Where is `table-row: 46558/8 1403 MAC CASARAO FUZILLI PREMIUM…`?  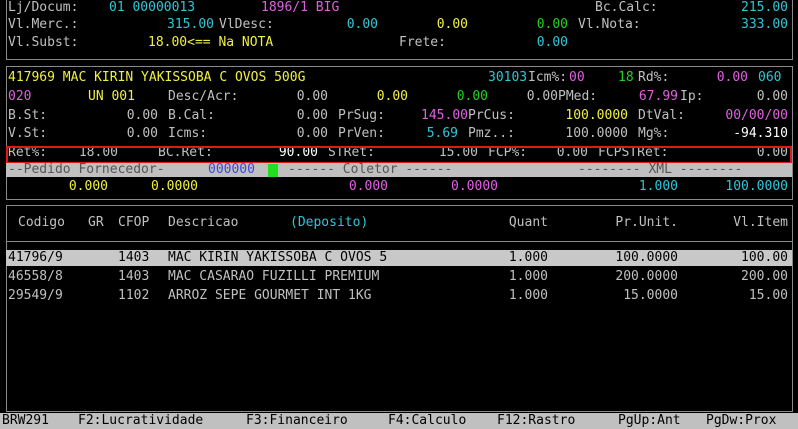 table-row: 46558/8 1403 MAC CASARAO FUZILLI PREMIUM… is located at coordinates (399, 277).